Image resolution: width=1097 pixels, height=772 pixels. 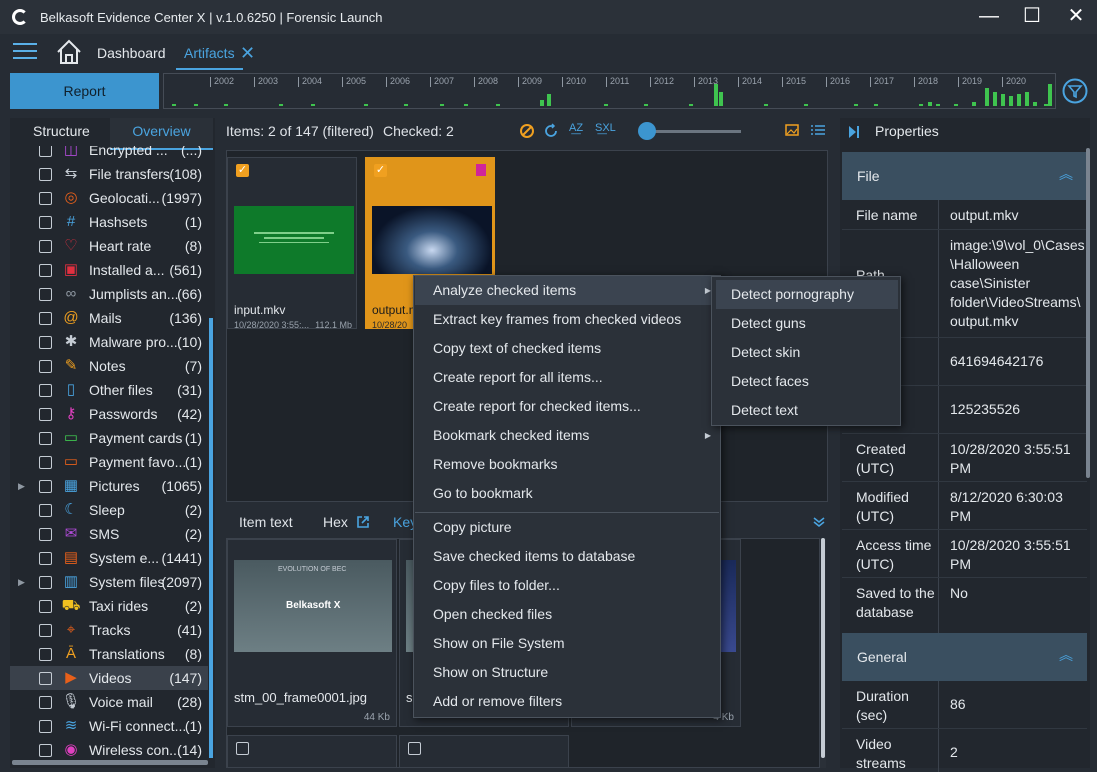 I want to click on tree-item: ▶ ▥ System files (2097), so click(x=109, y=582).